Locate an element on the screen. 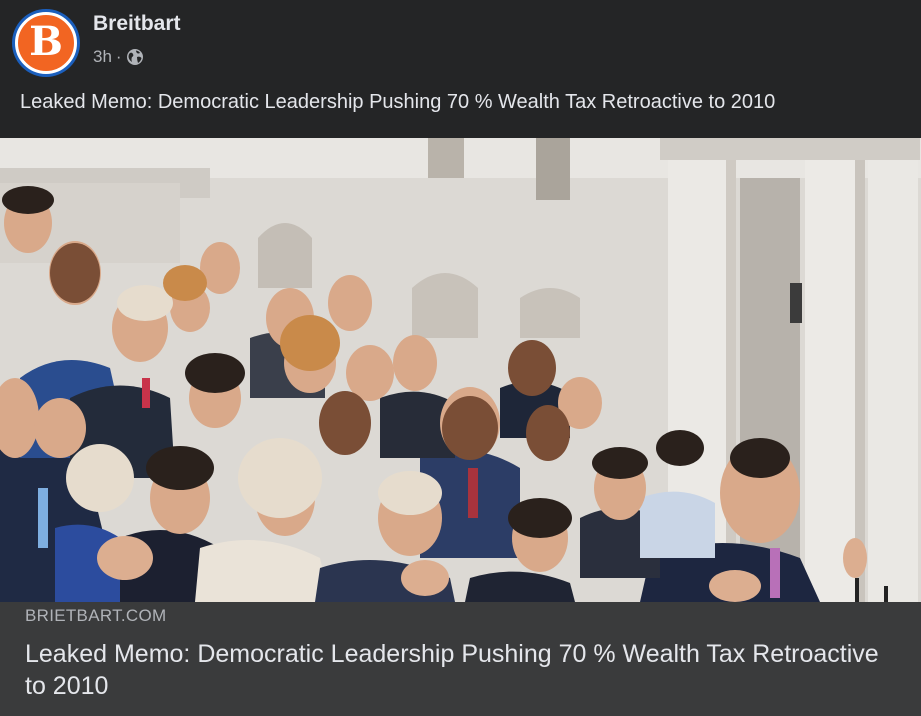 This screenshot has height=716, width=921. post-timestamp: 3h is located at coordinates (102, 57).